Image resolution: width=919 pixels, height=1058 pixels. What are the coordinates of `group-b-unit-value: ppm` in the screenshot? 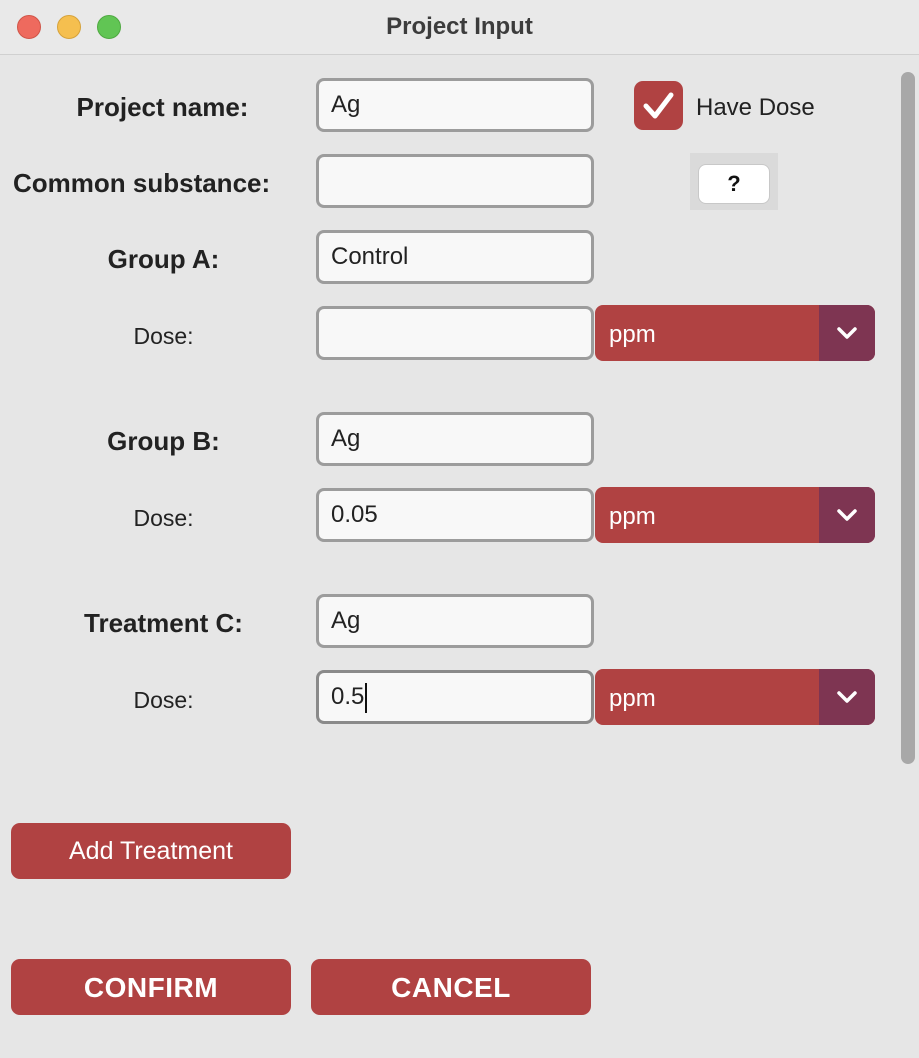 It's located at (632, 516).